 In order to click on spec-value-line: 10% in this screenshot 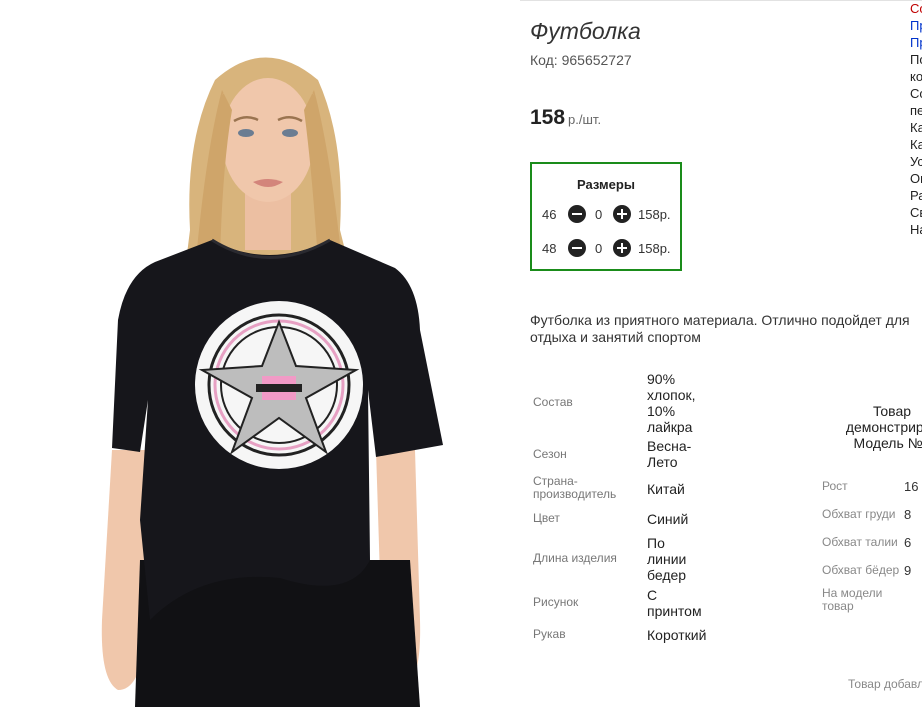, I will do `click(661, 411)`.